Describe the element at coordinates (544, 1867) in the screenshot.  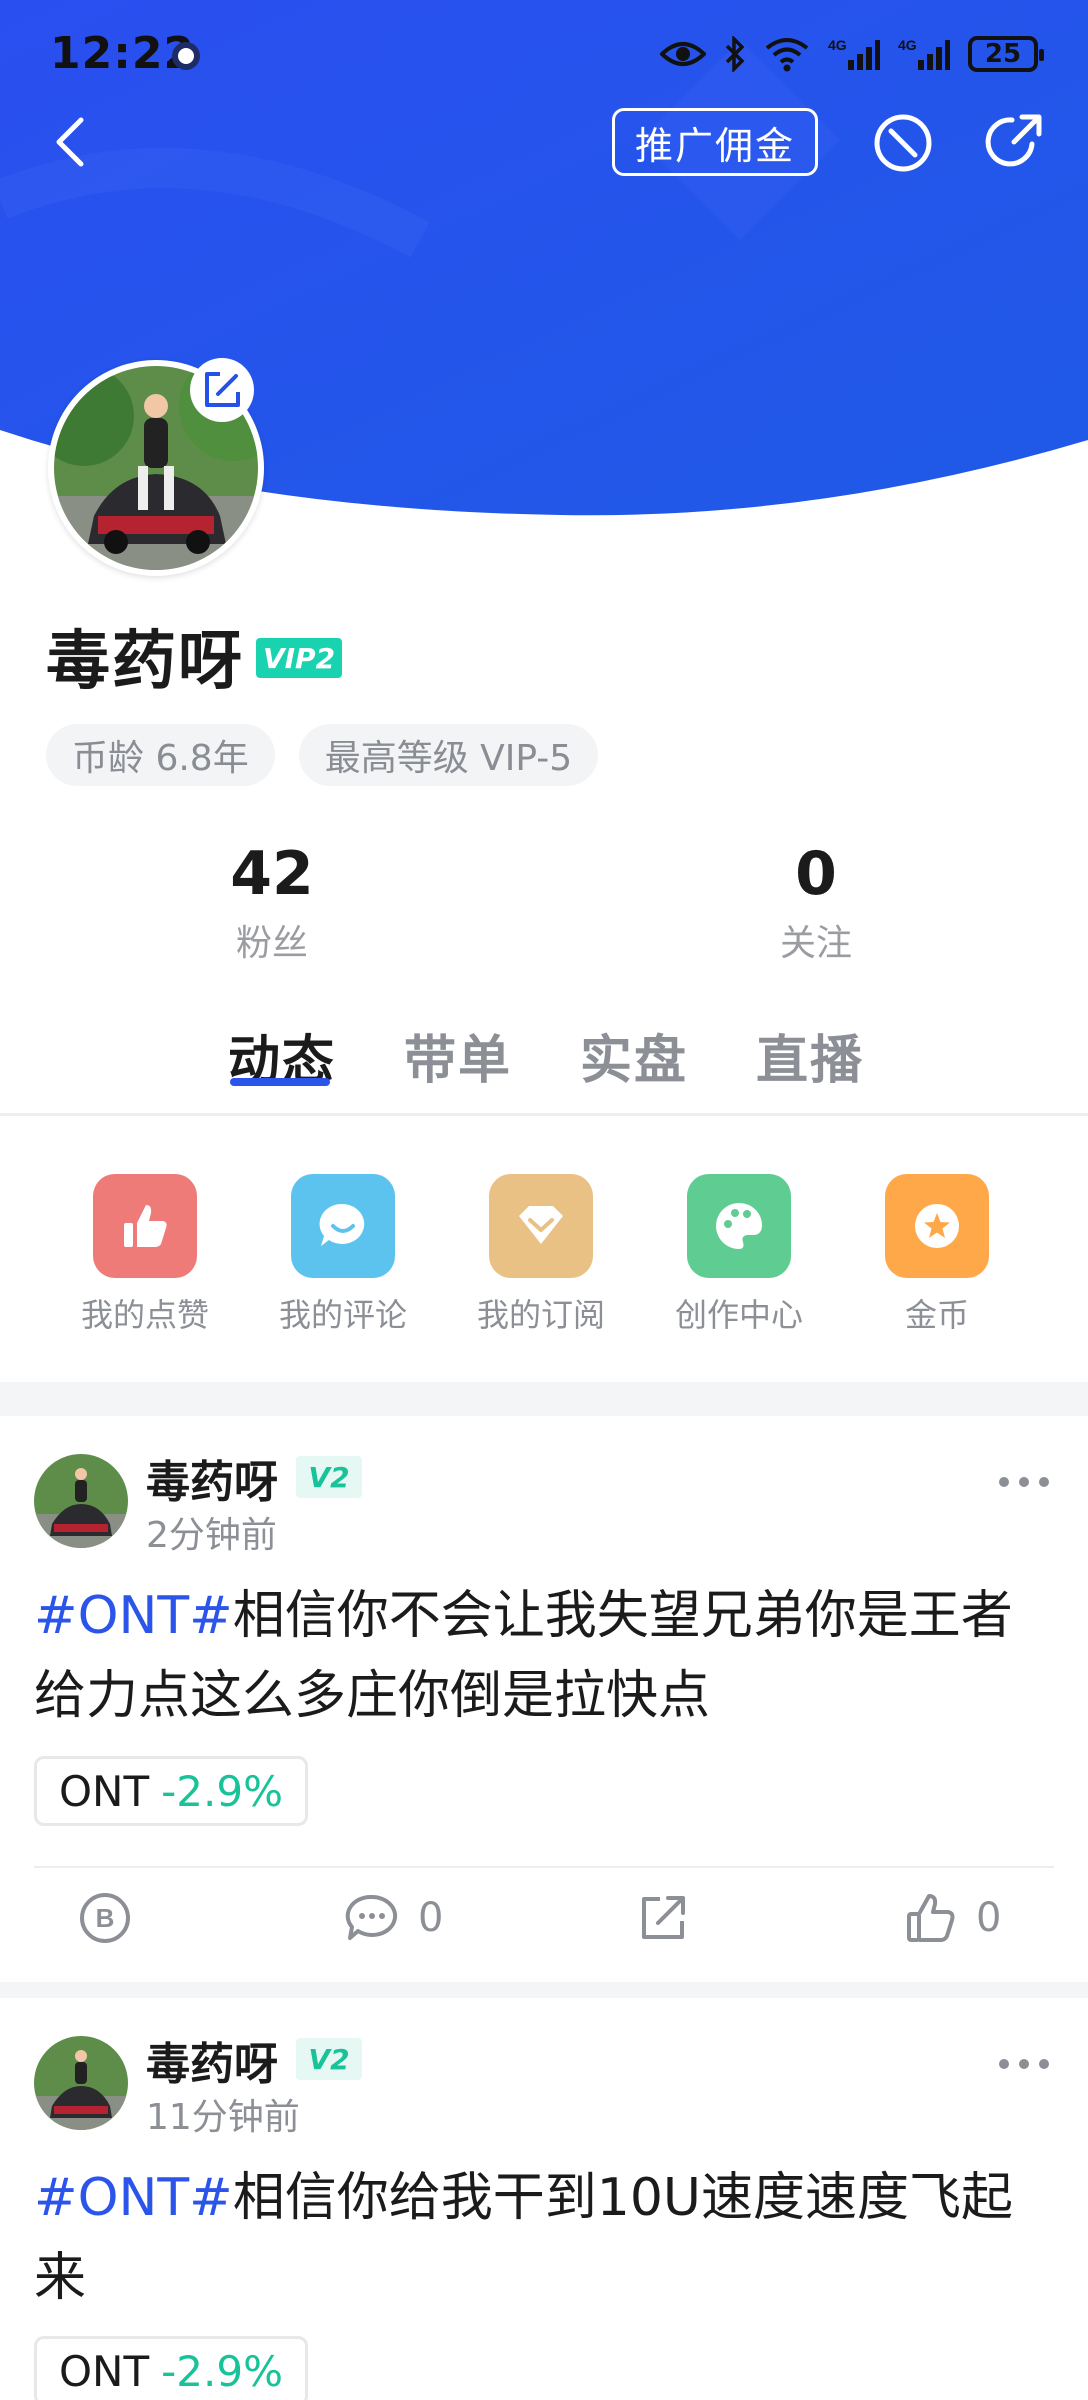
I see `post-separator` at that location.